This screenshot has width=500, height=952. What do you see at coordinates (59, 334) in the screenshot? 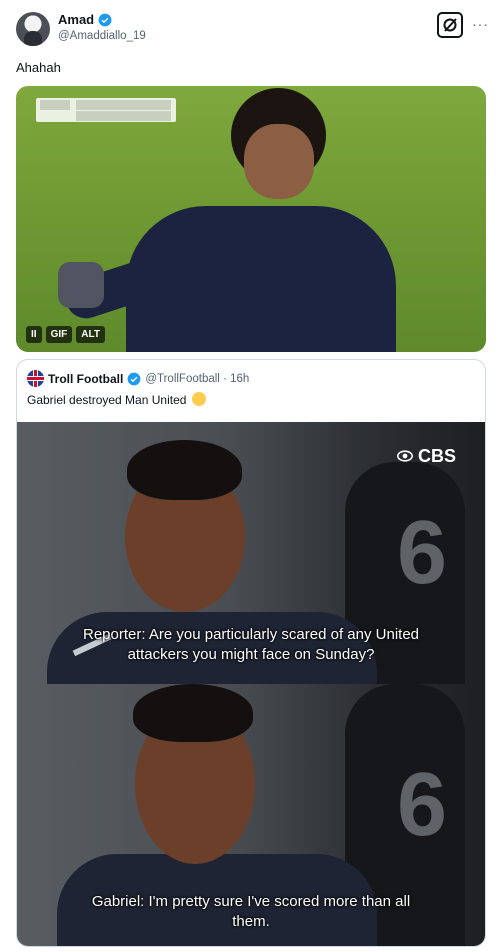
I see `gif-badge: GIF` at bounding box center [59, 334].